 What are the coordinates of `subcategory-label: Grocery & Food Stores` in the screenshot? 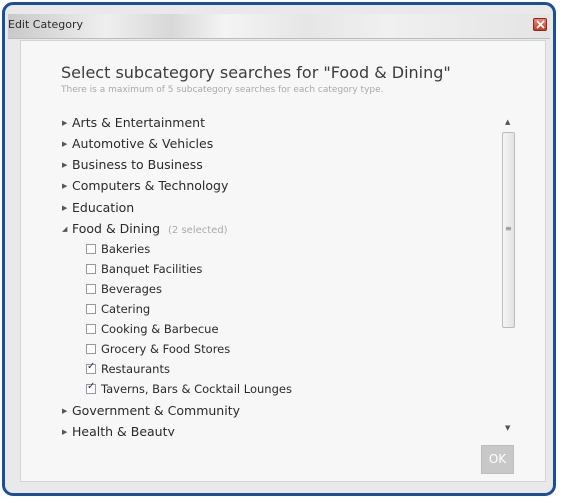 It's located at (166, 349).